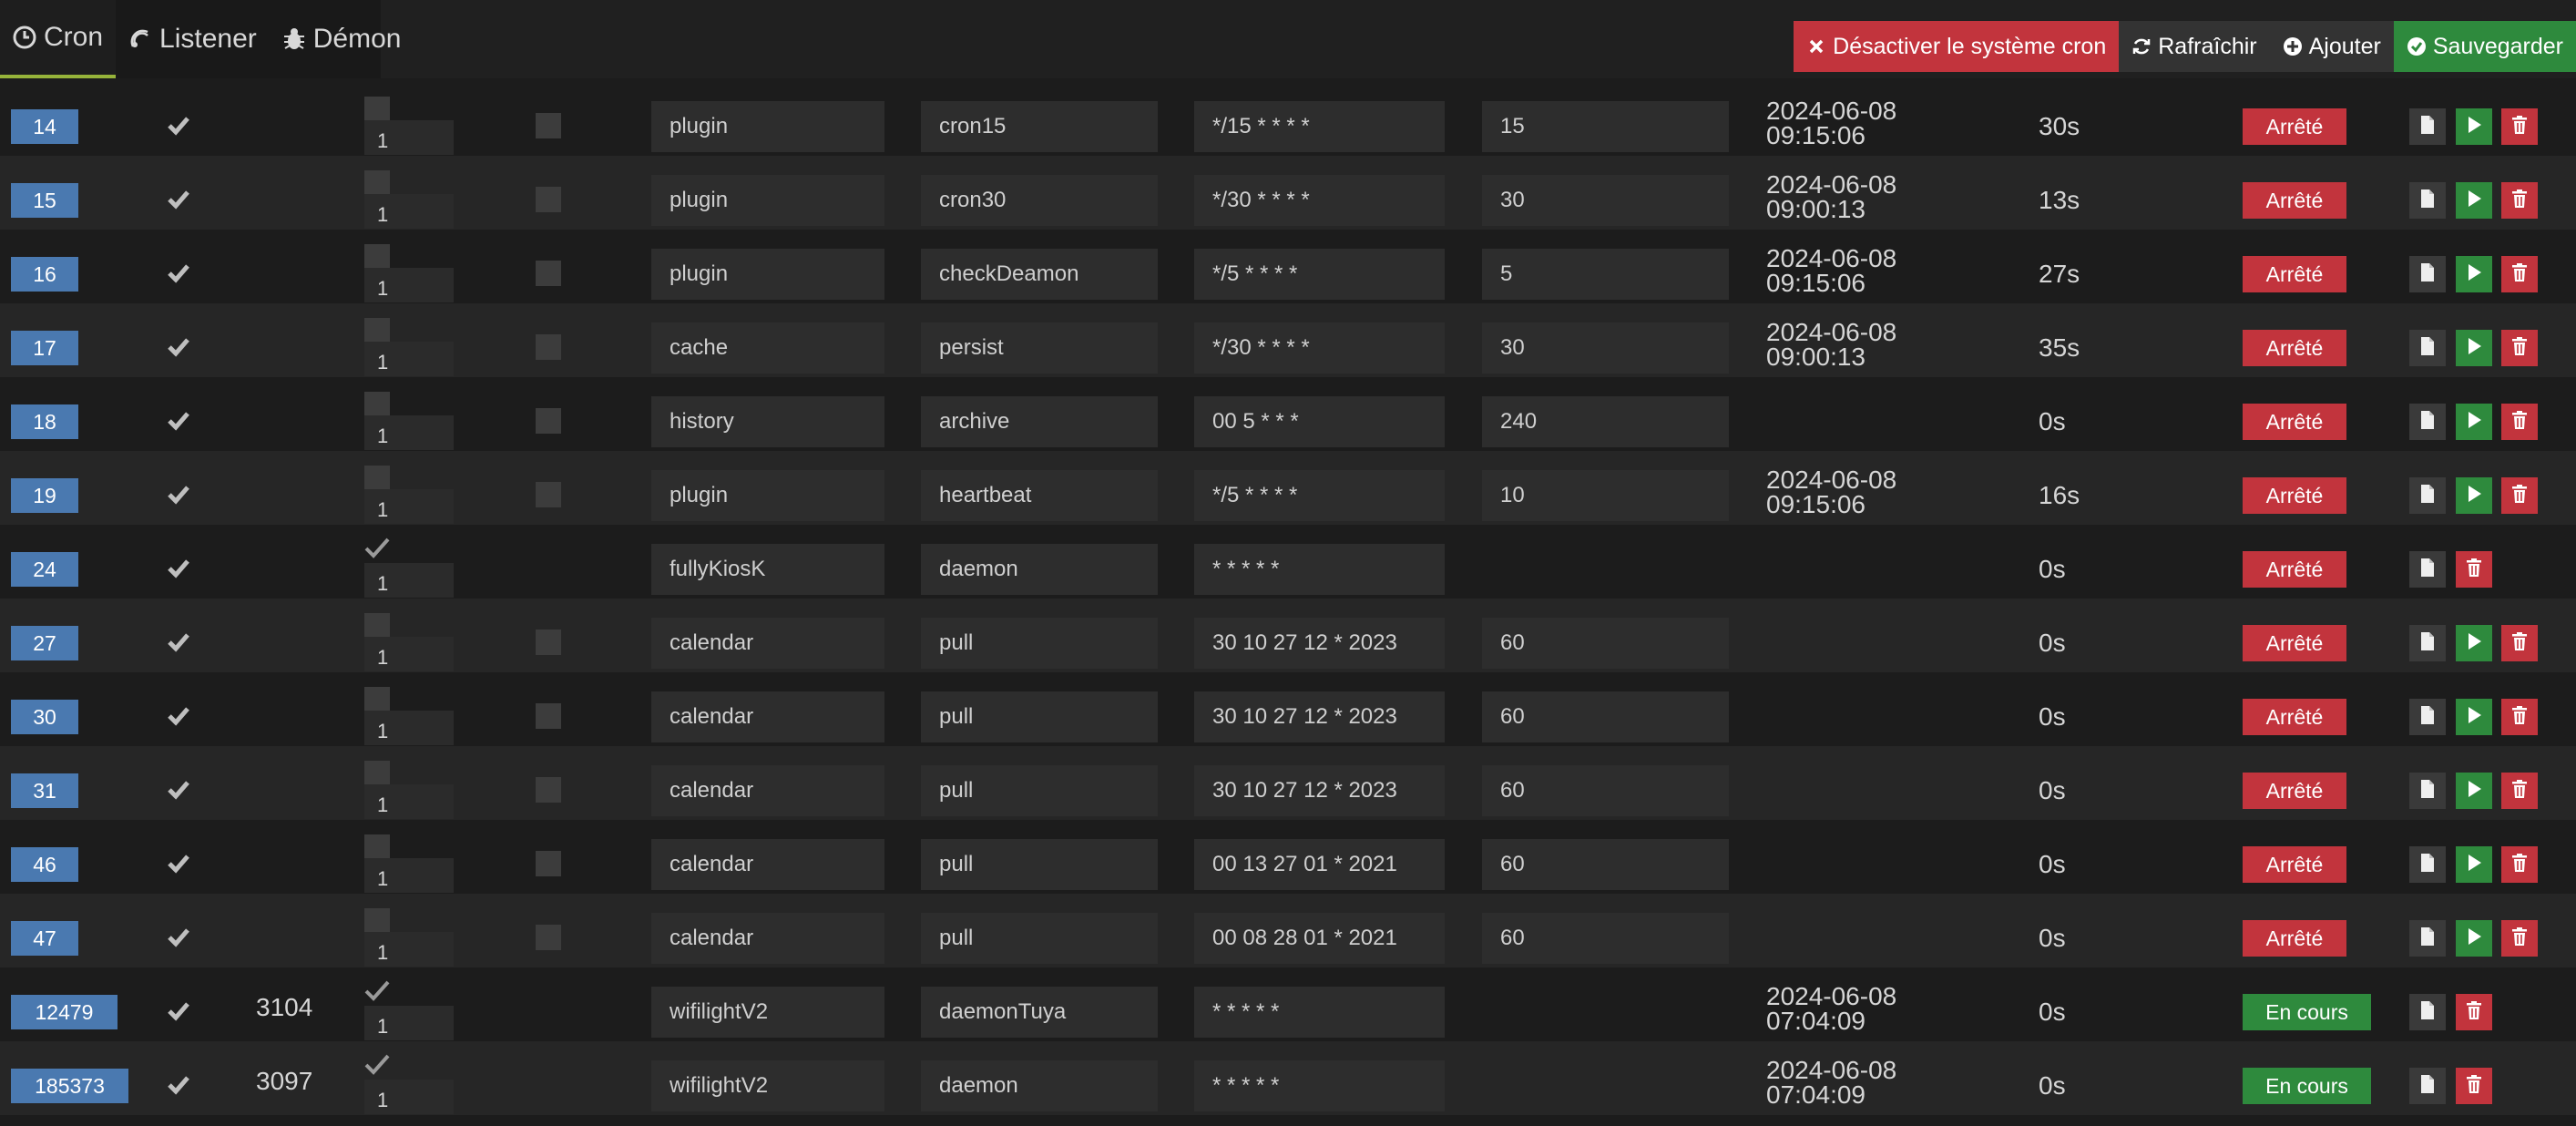 This screenshot has width=2576, height=1126. I want to click on class-input: fullyKiosK, so click(767, 569).